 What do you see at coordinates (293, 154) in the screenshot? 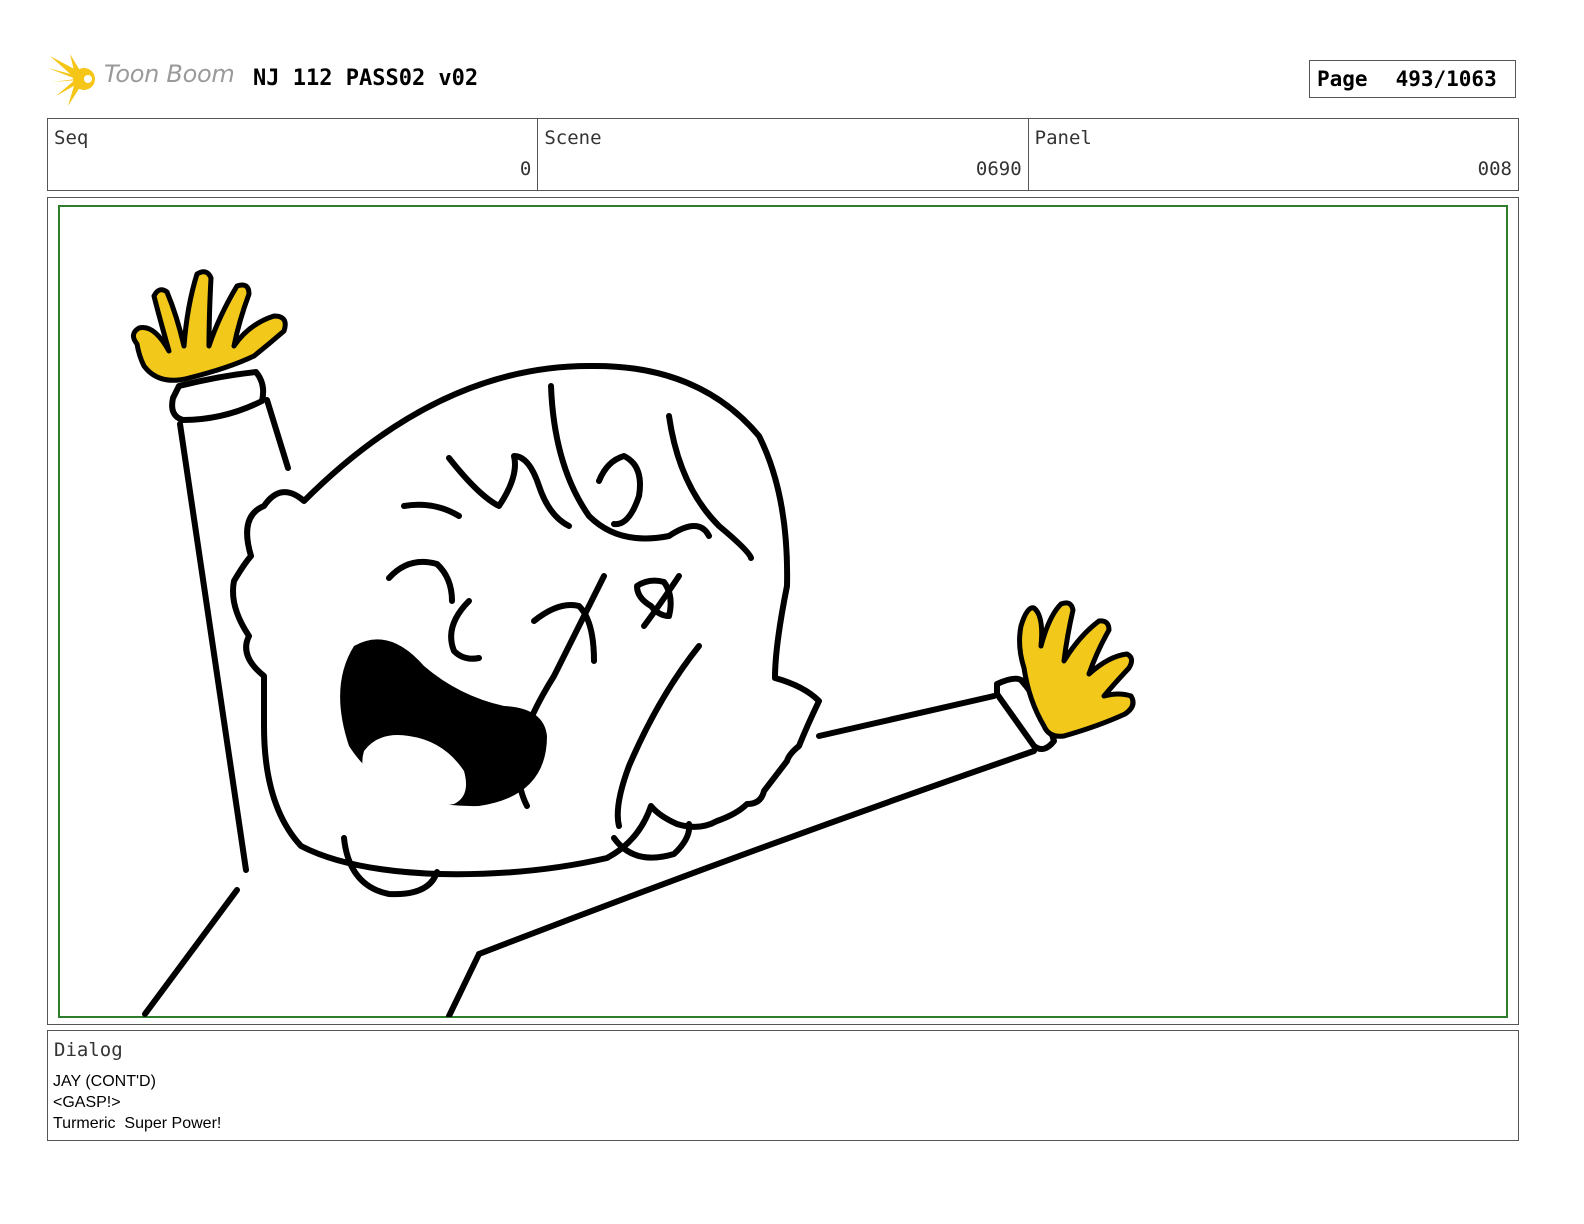
I see `seq-cell: Seq 0` at bounding box center [293, 154].